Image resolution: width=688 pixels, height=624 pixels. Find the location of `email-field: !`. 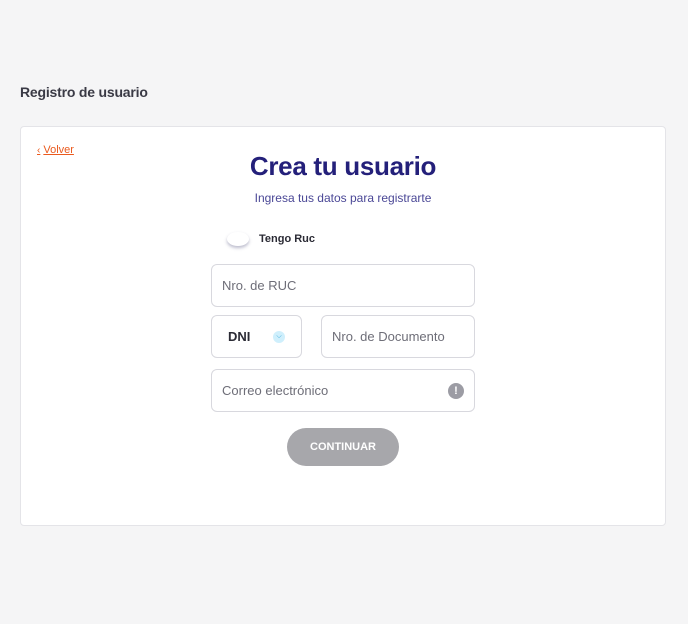

email-field: ! is located at coordinates (343, 390).